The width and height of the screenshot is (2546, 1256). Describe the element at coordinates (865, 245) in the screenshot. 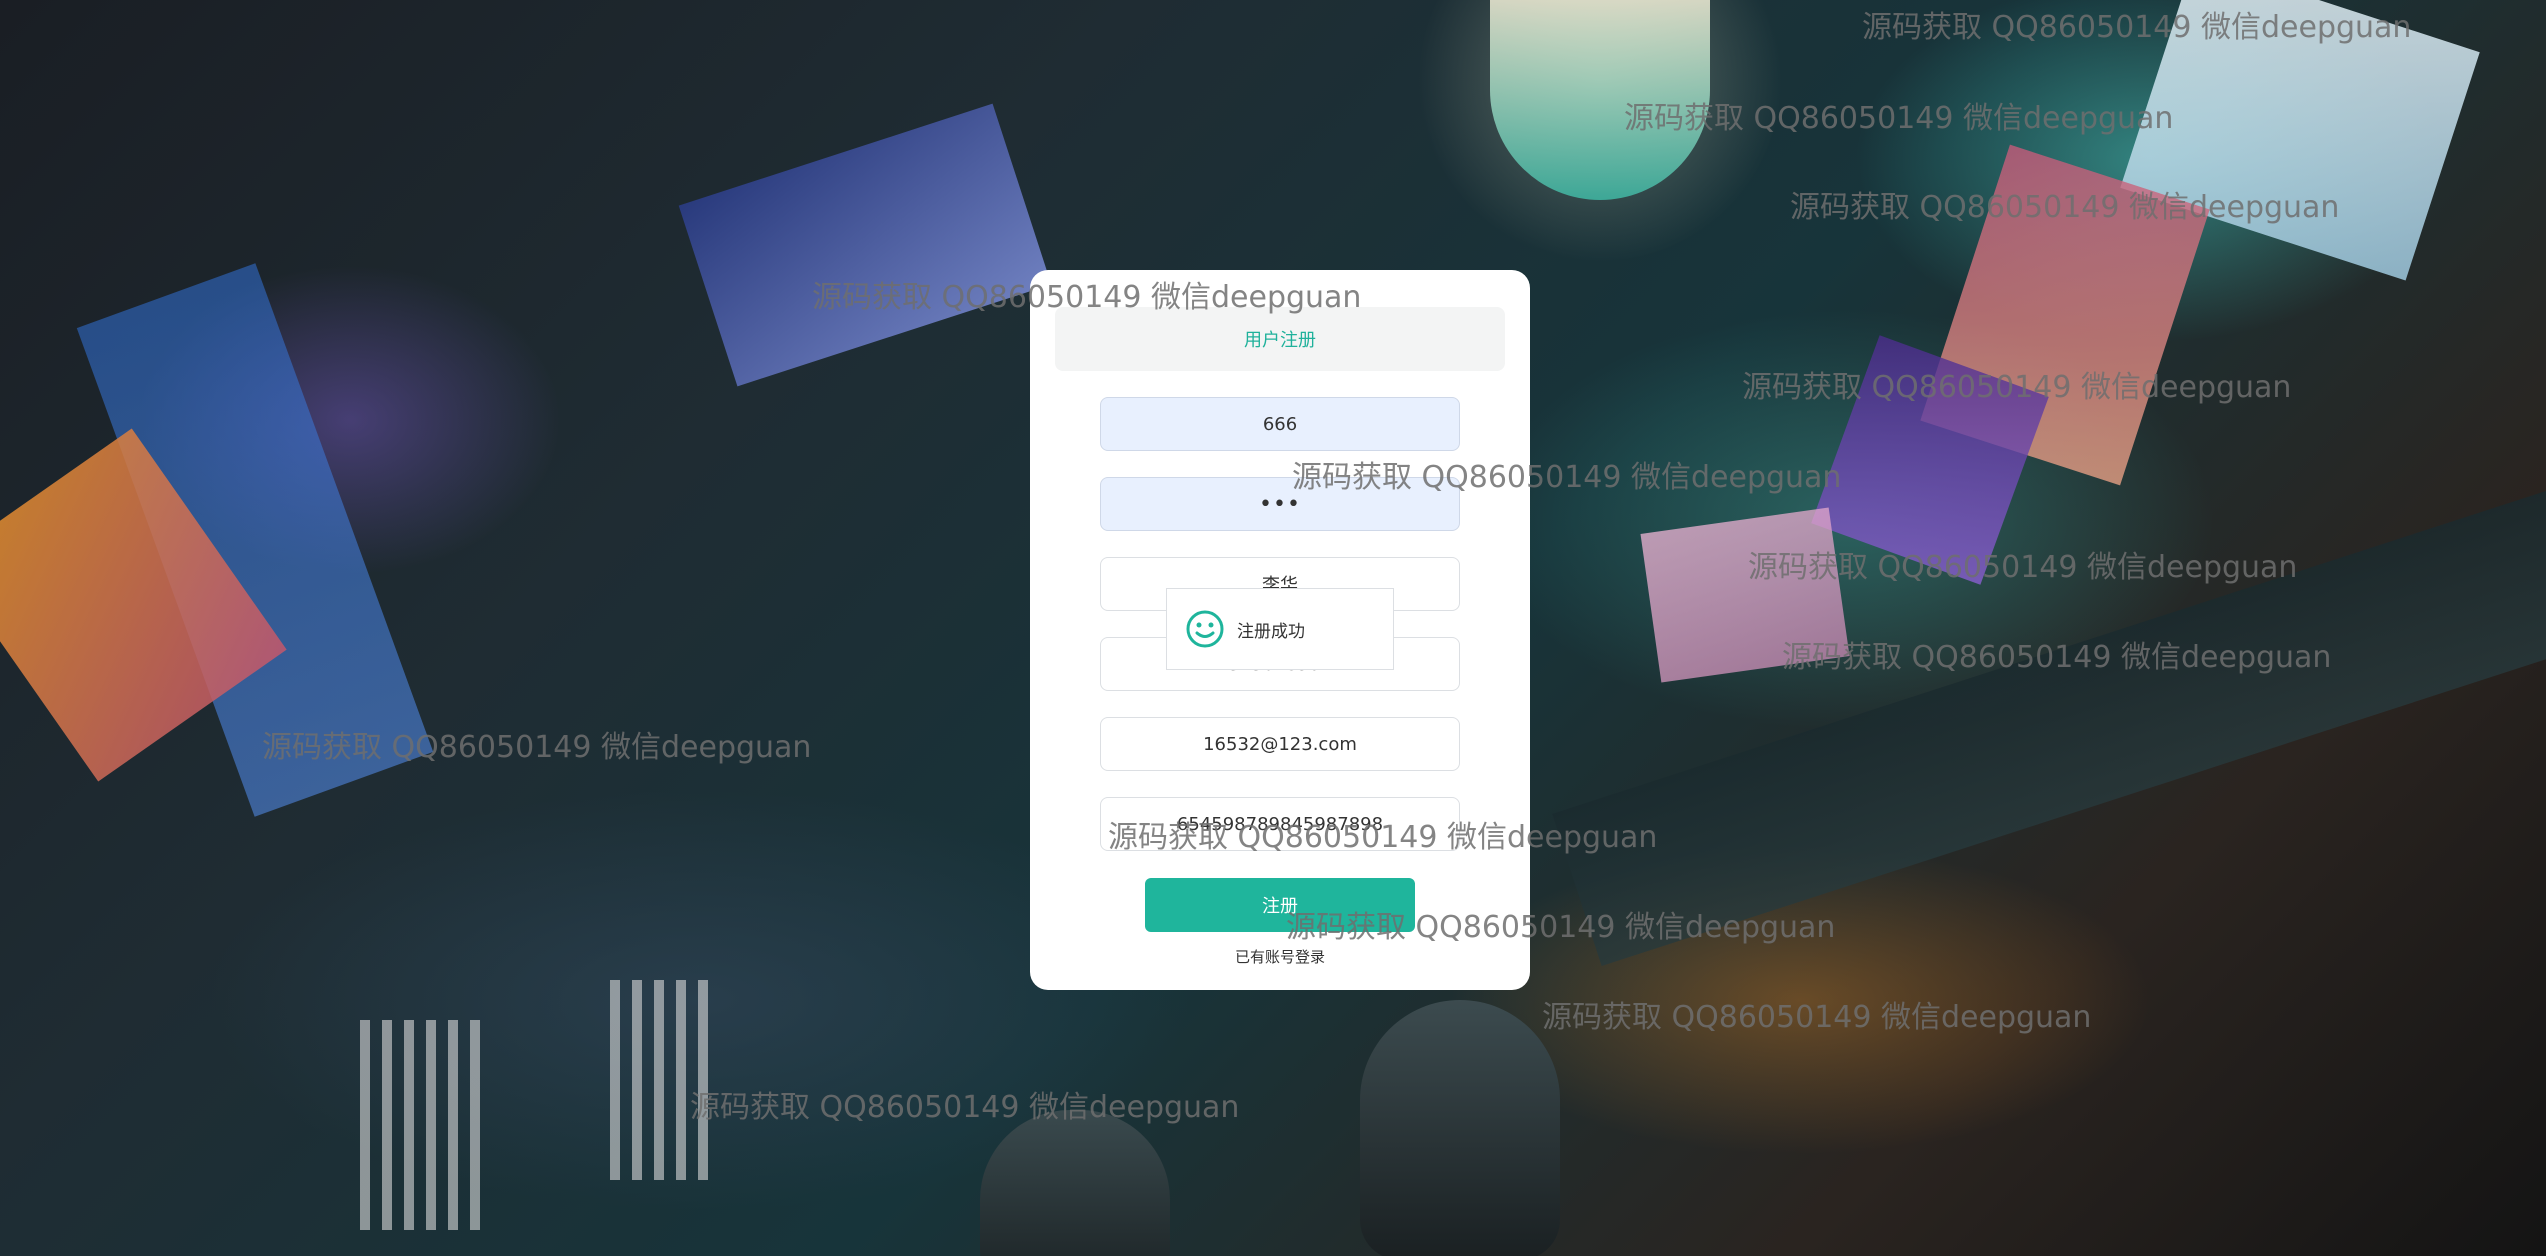

I see `billboard-shape` at that location.